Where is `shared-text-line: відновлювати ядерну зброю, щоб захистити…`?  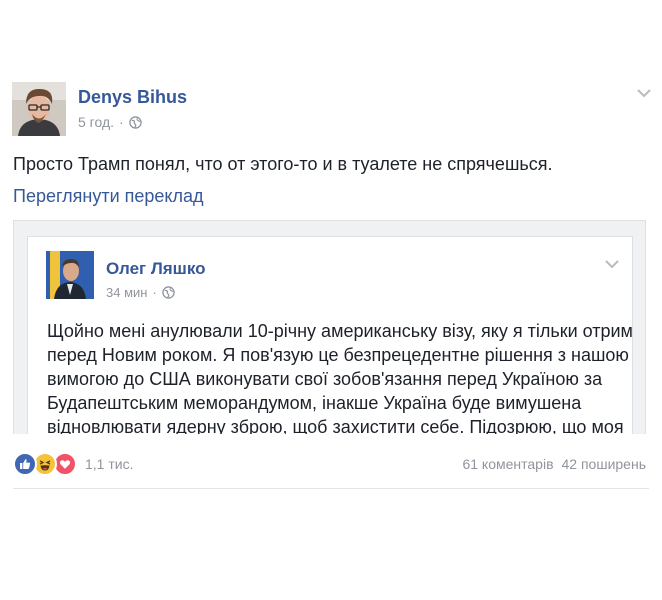 shared-text-line: відновлювати ядерну зброю, щоб захистити… is located at coordinates (335, 425).